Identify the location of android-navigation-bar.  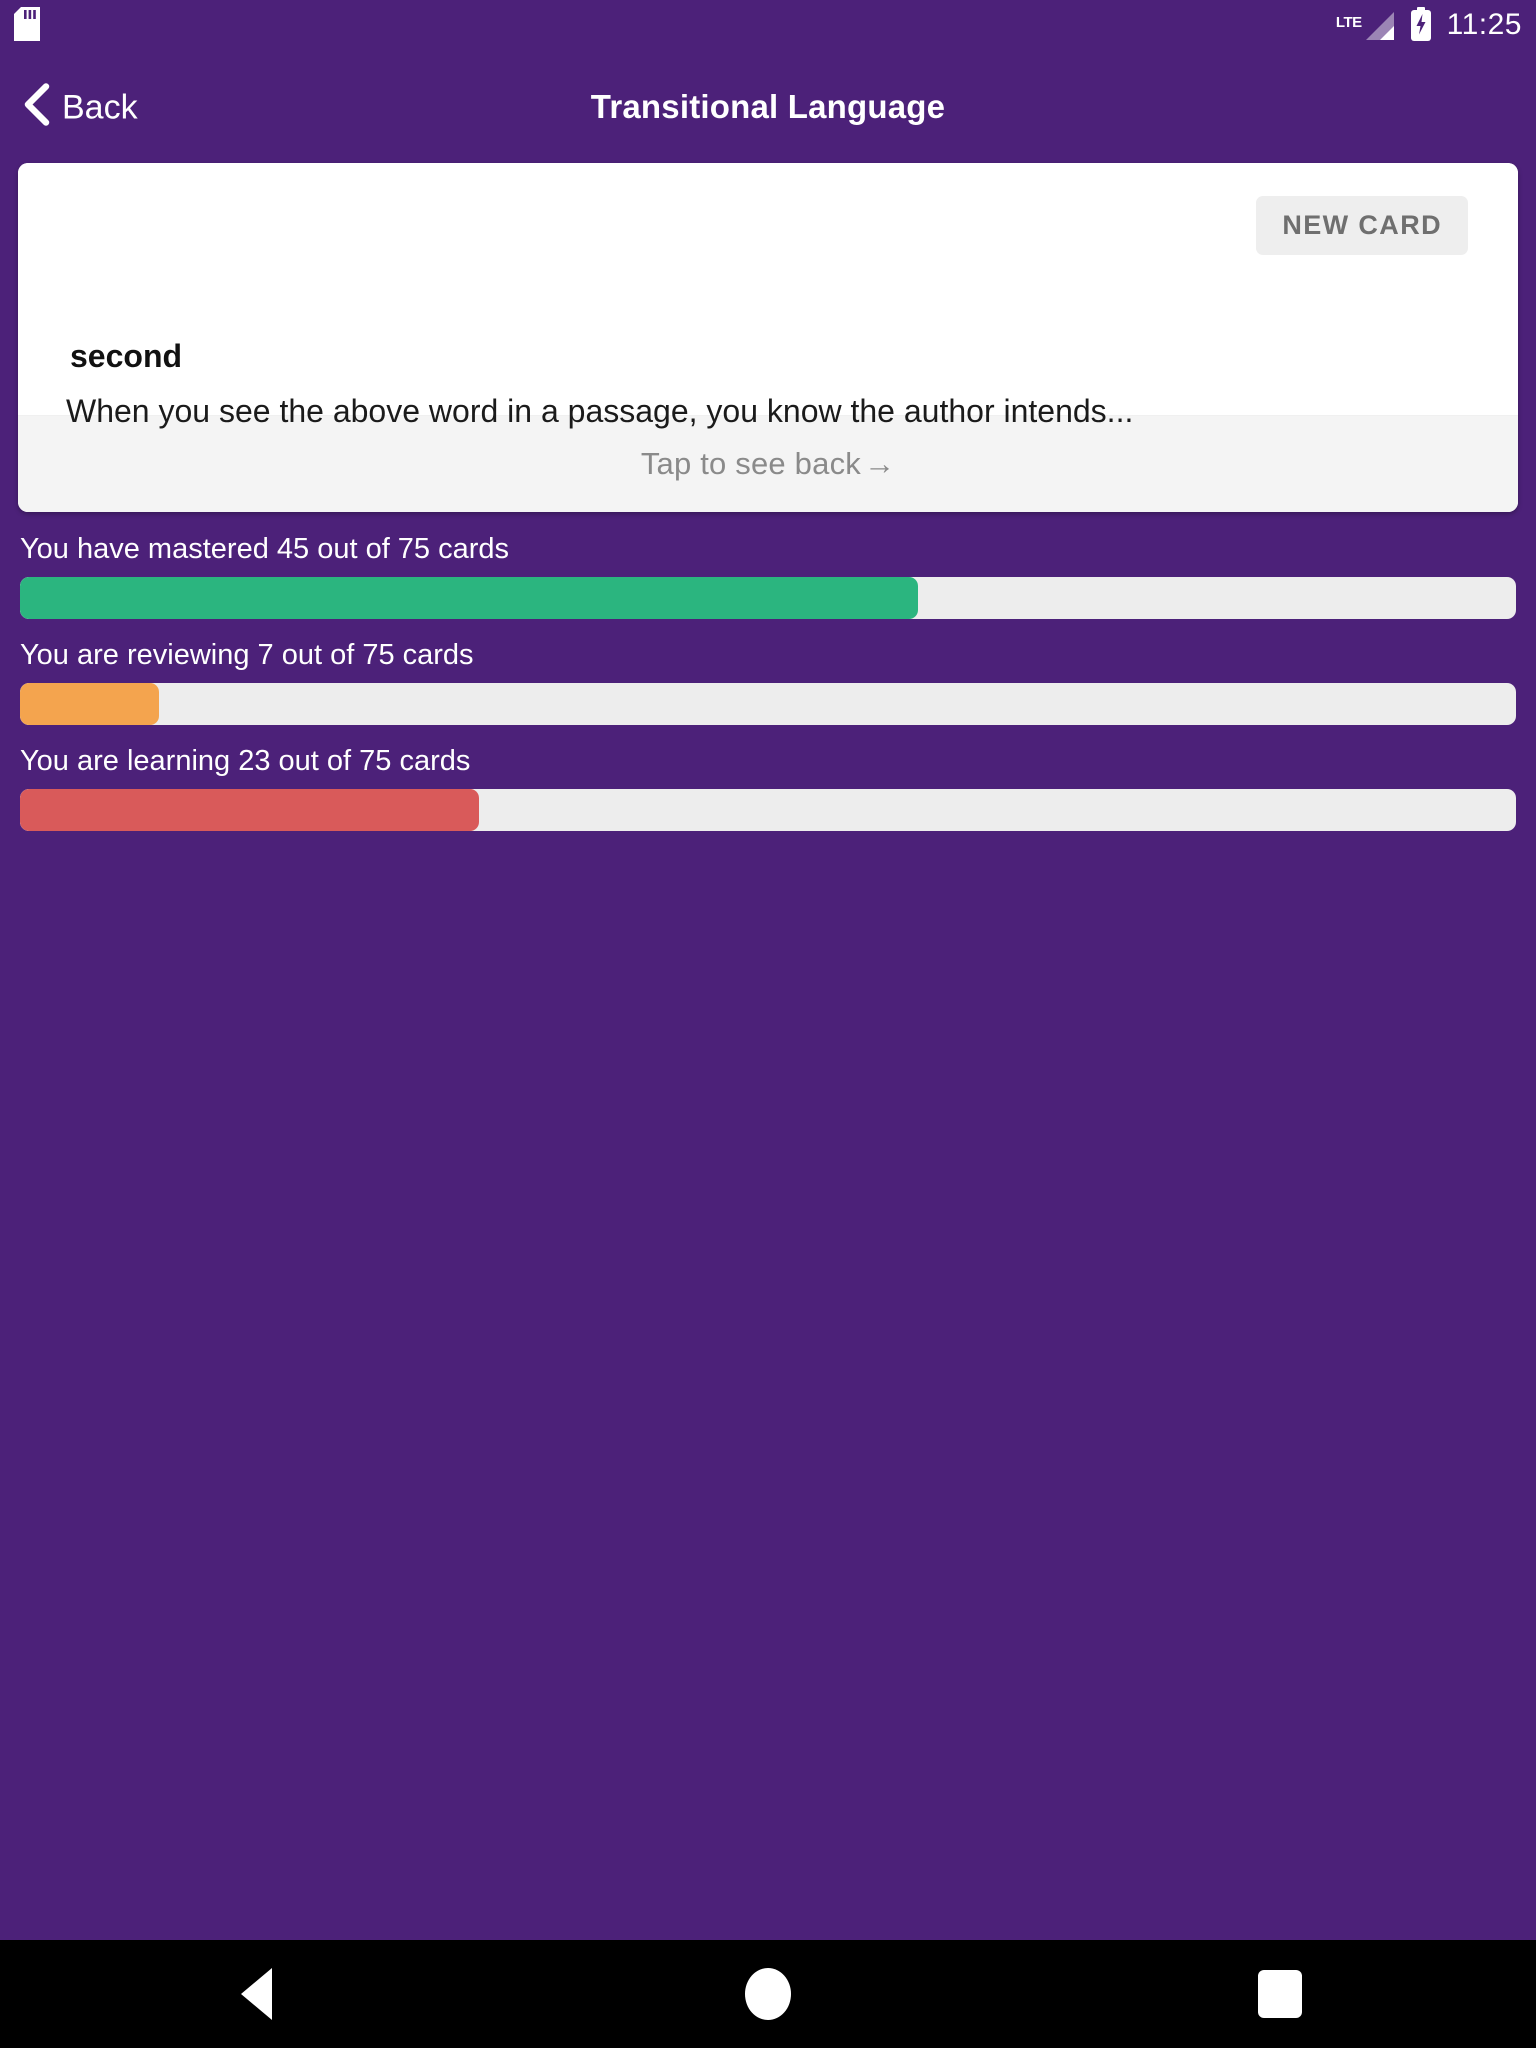
(768, 1994).